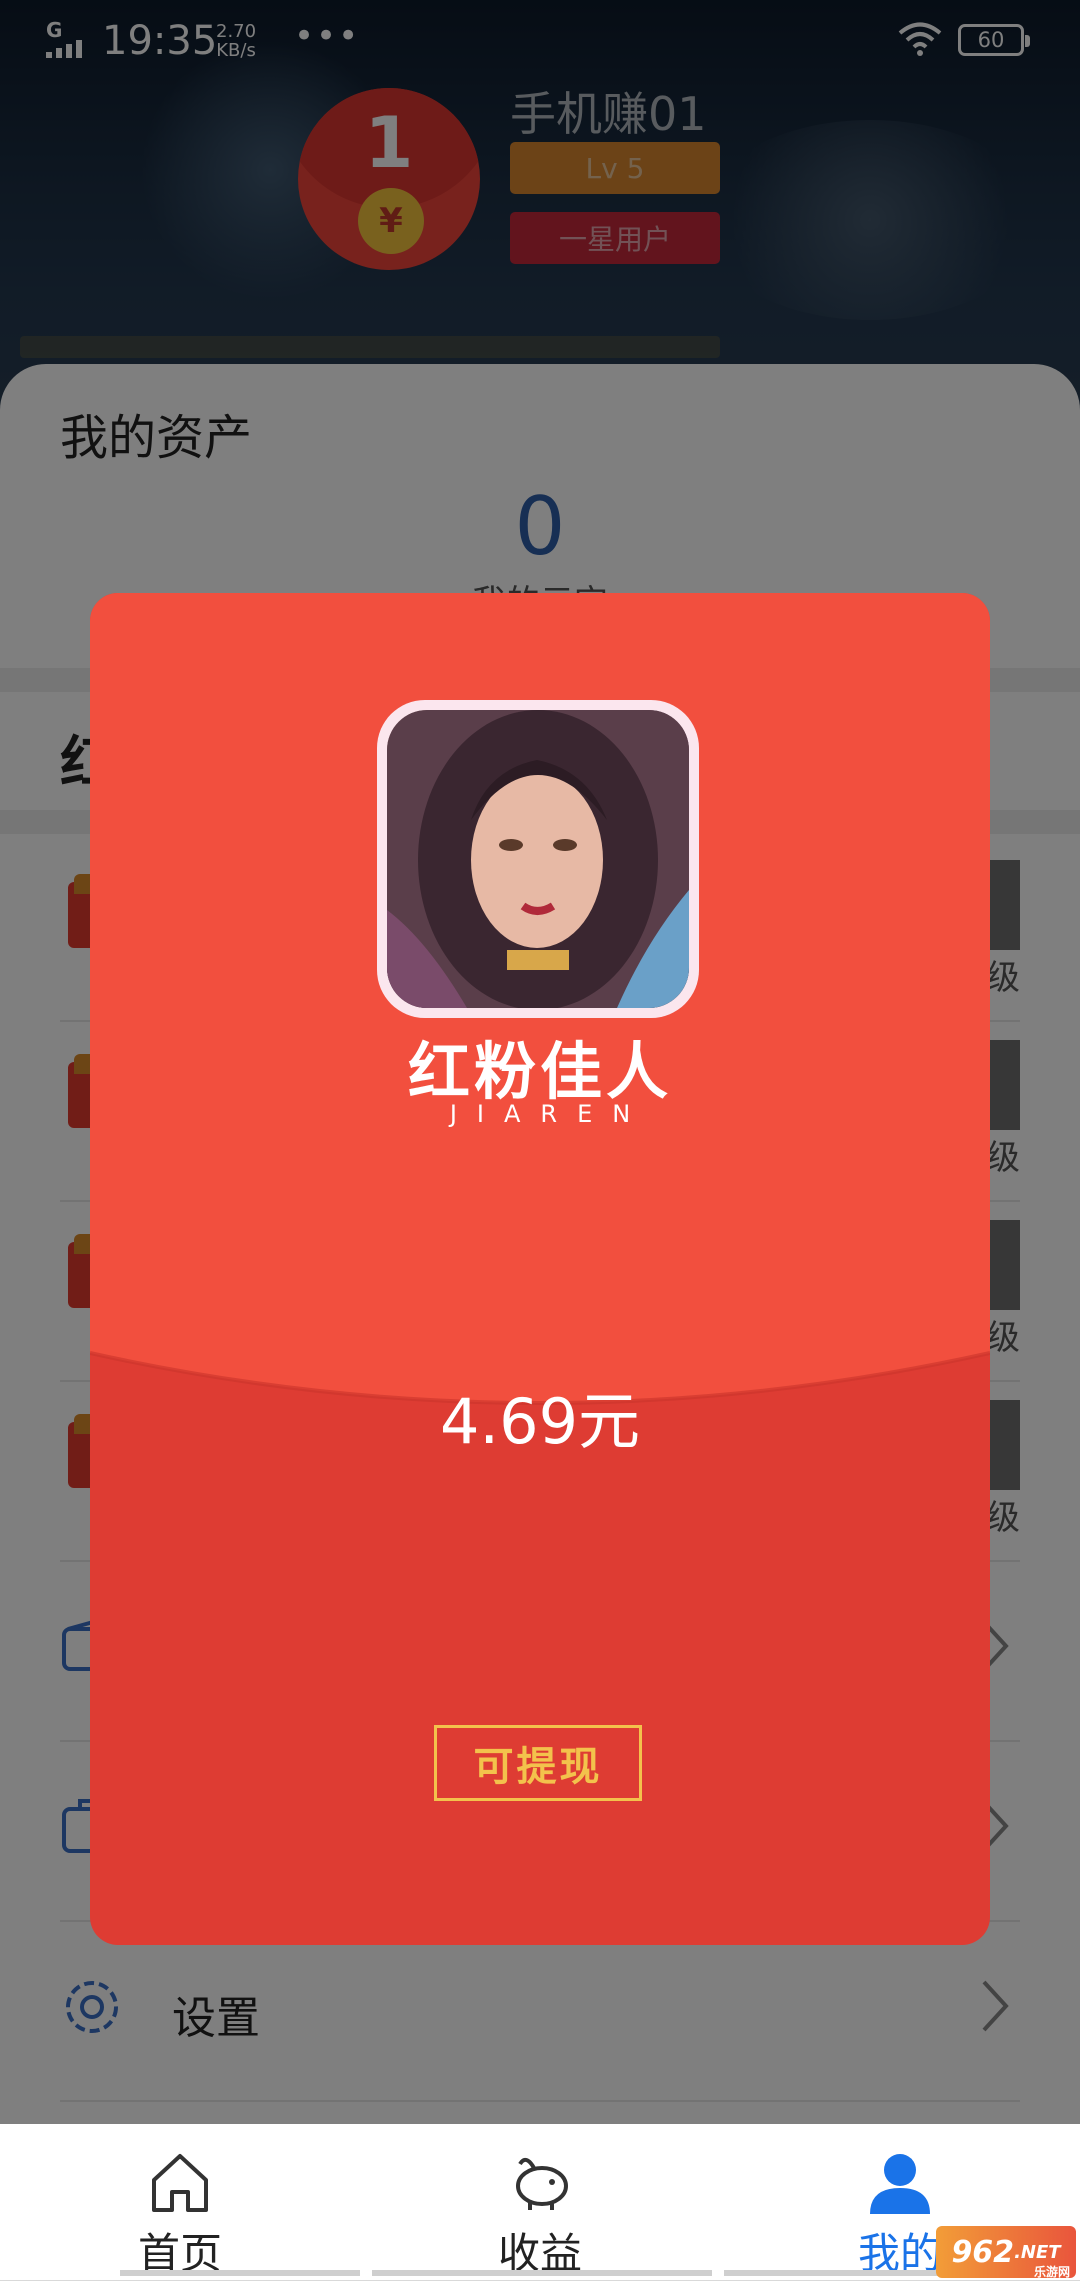  What do you see at coordinates (540, 1421) in the screenshot?
I see `reward-amount: 4.69元` at bounding box center [540, 1421].